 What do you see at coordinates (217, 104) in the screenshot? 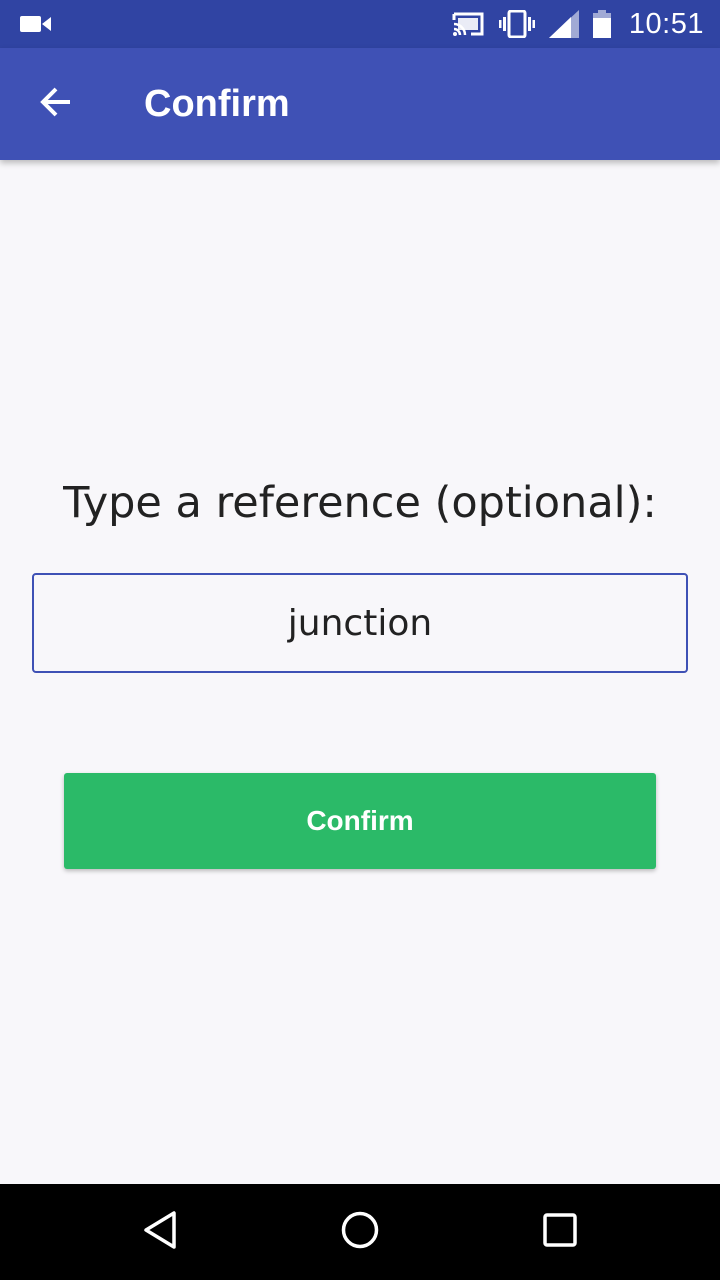
I see `page-title: Confirm` at bounding box center [217, 104].